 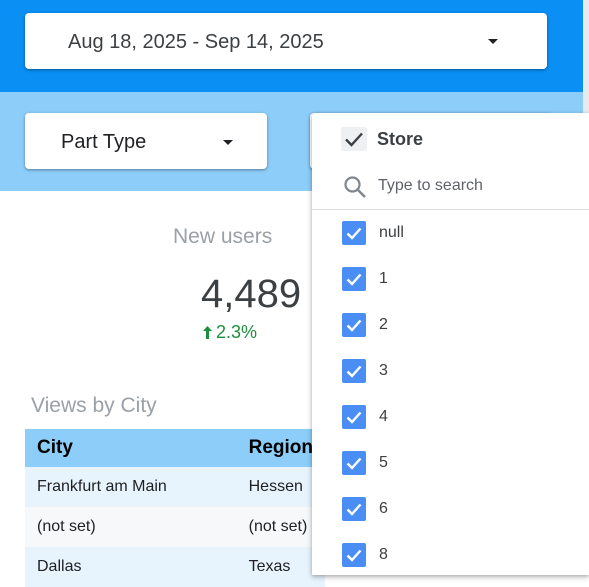 I want to click on option-label: 2, so click(x=383, y=324).